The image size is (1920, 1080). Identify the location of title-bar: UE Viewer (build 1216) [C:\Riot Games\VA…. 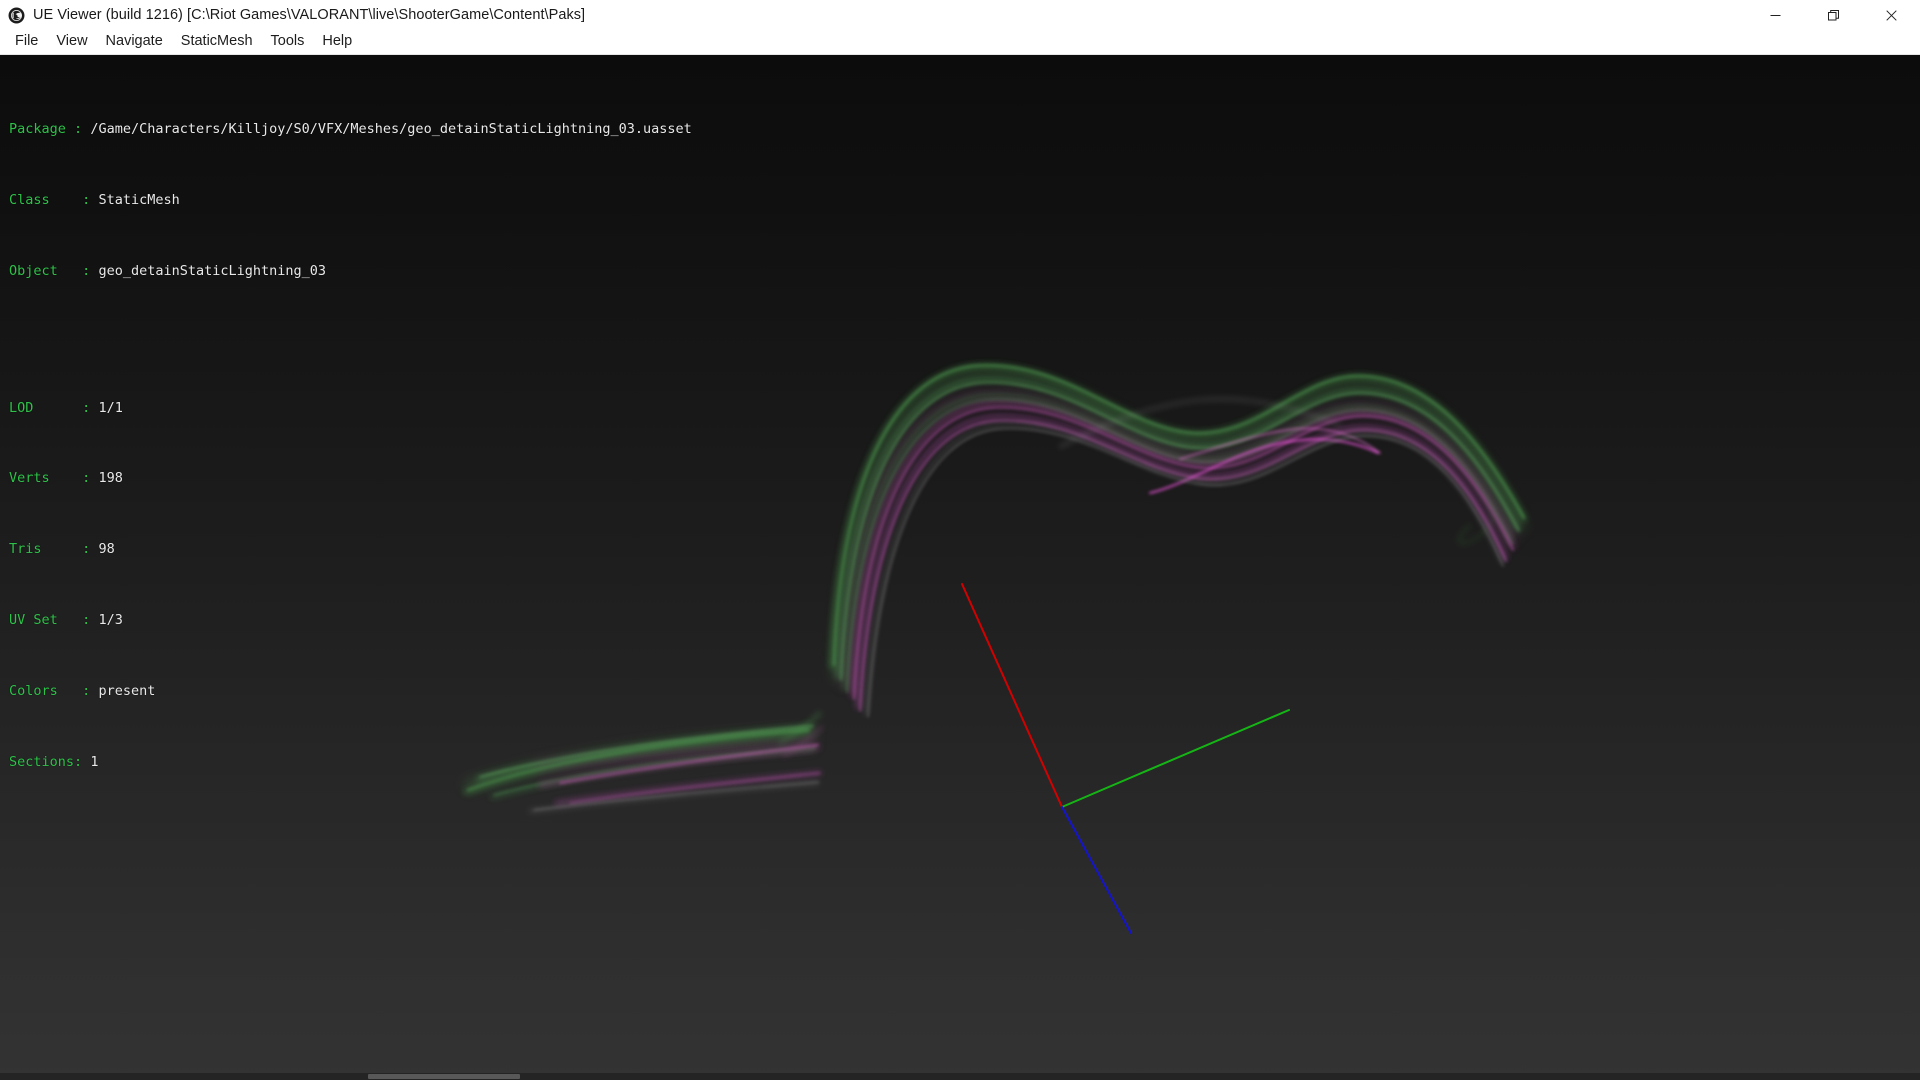
(960, 15).